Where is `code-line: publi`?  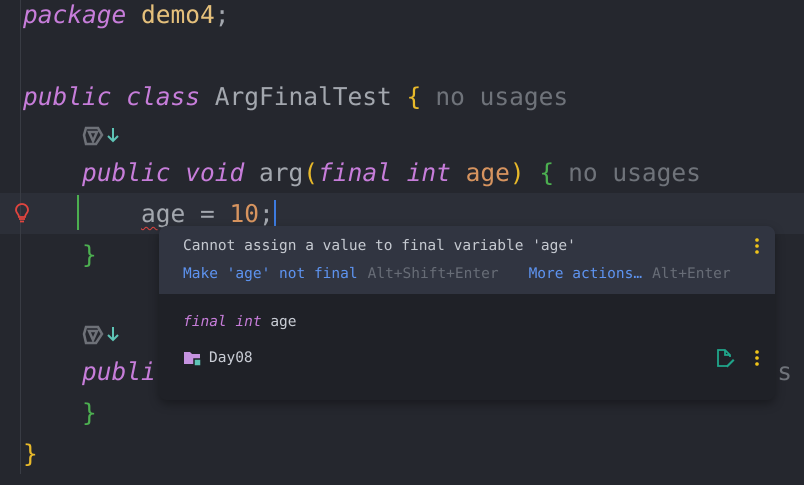
code-line: publi is located at coordinates (119, 371).